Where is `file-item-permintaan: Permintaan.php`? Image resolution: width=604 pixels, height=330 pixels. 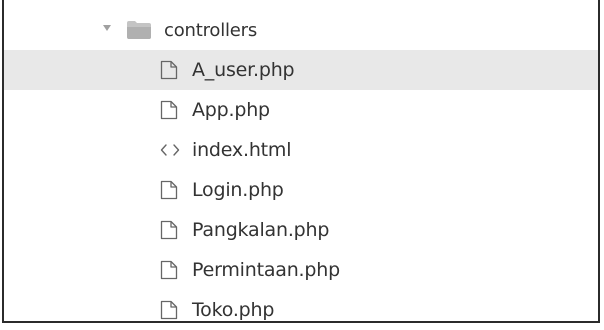 file-item-permintaan: Permintaan.php is located at coordinates (301, 270).